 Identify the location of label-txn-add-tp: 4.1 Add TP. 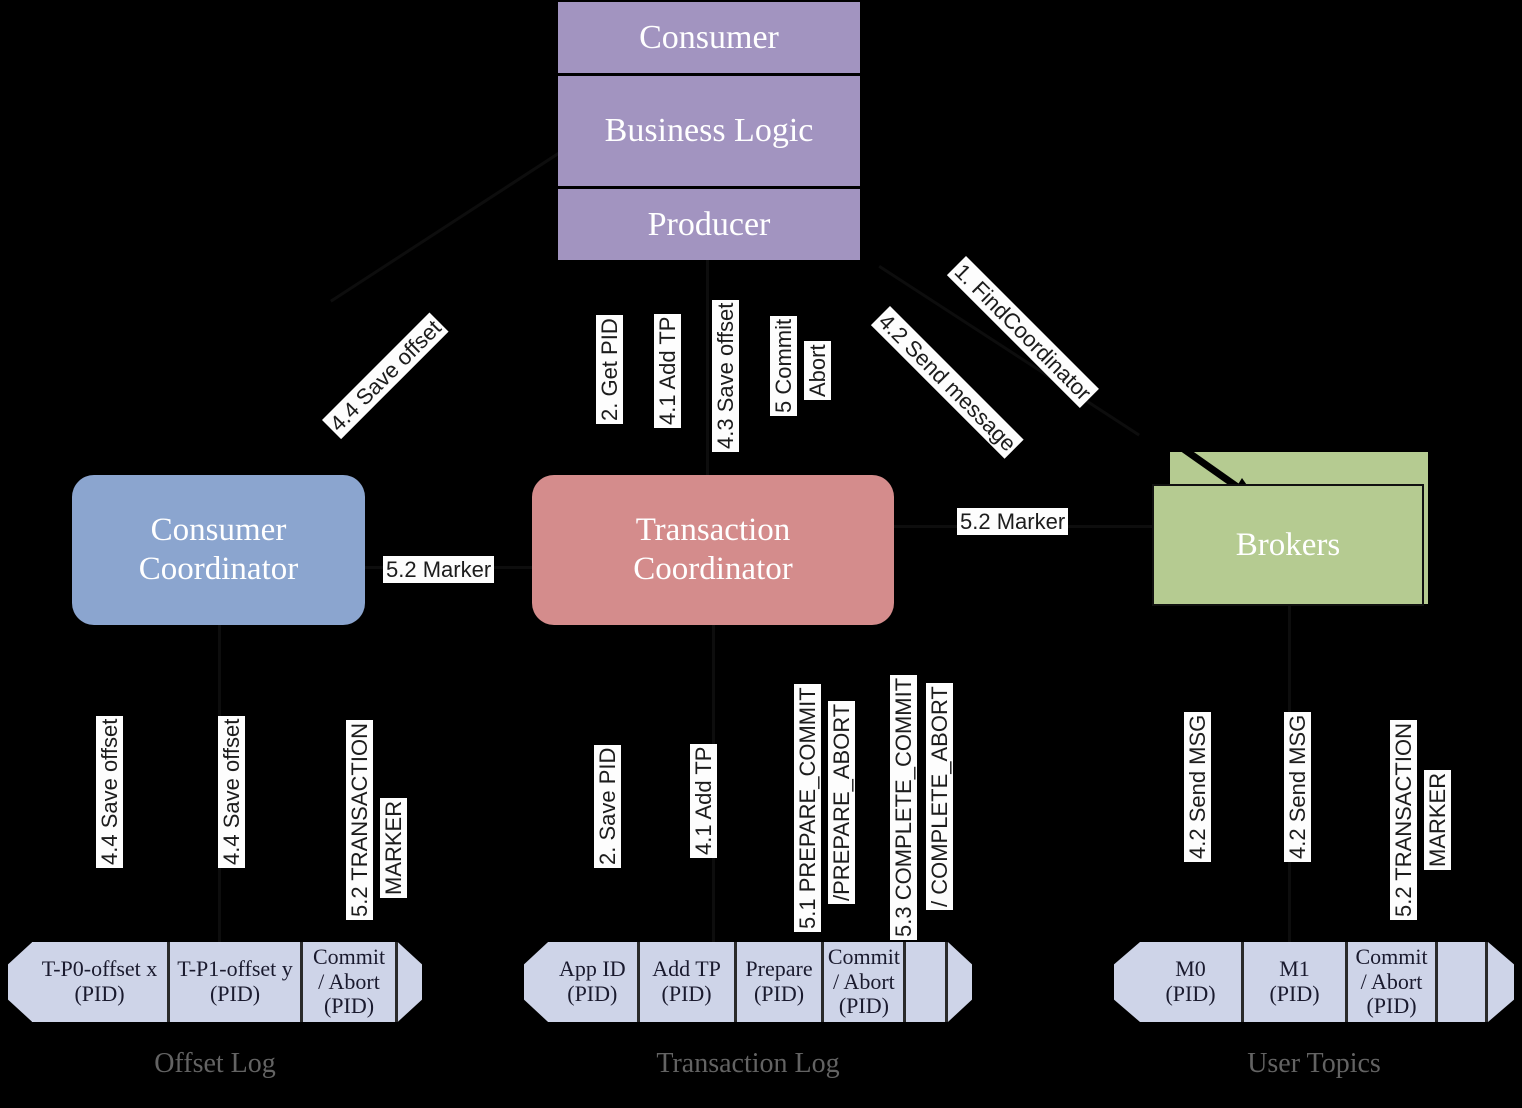
(704, 800).